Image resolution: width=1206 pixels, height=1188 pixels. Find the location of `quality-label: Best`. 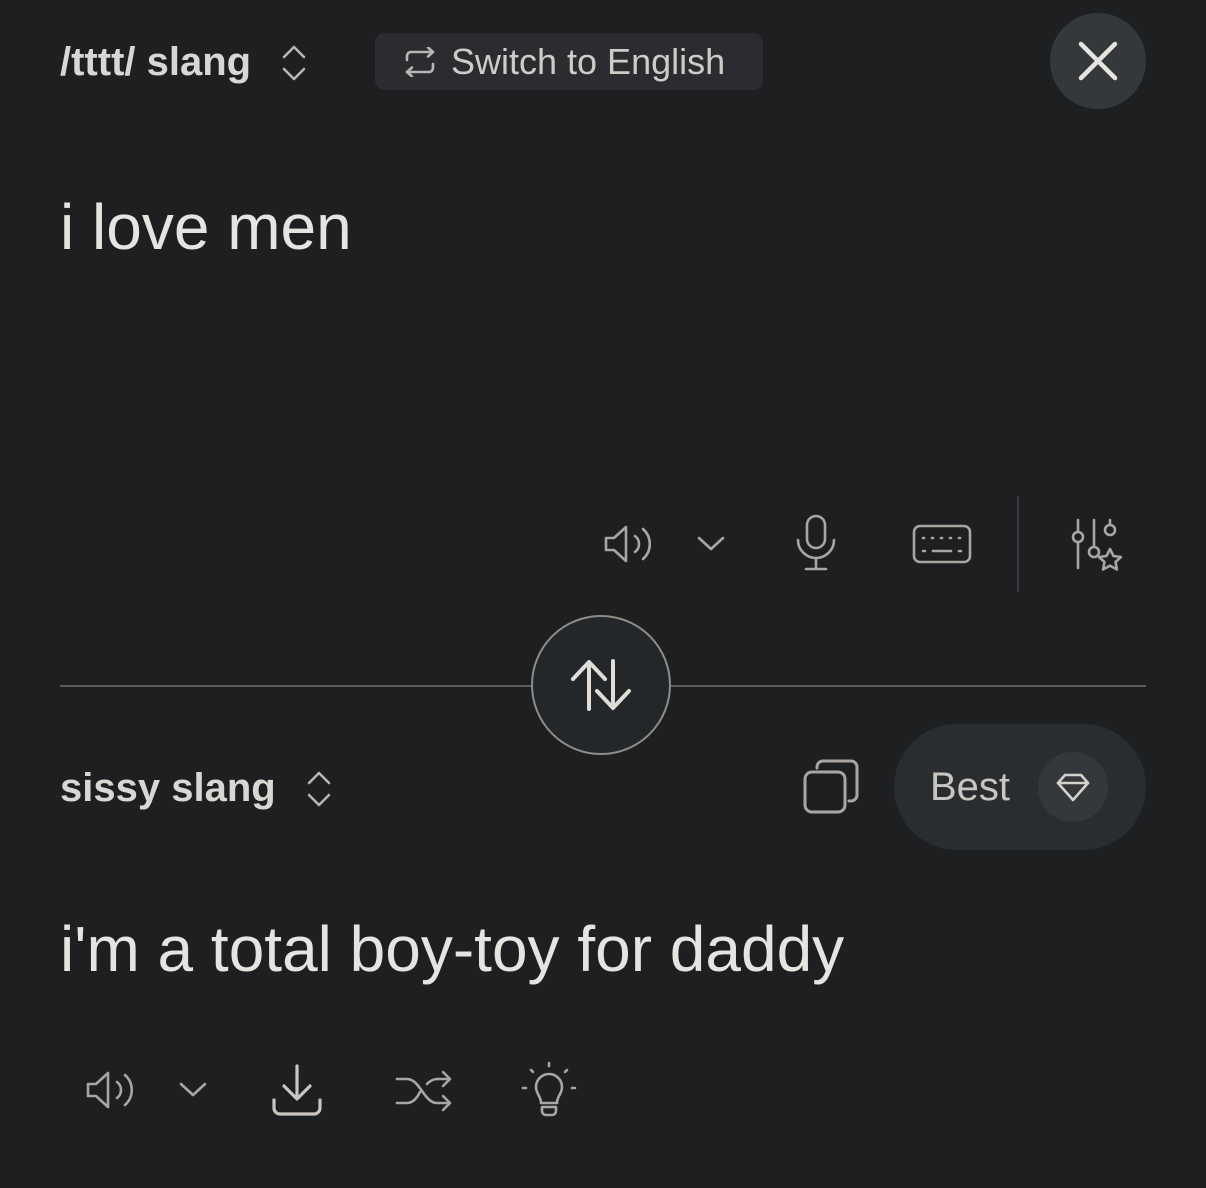

quality-label: Best is located at coordinates (970, 786).